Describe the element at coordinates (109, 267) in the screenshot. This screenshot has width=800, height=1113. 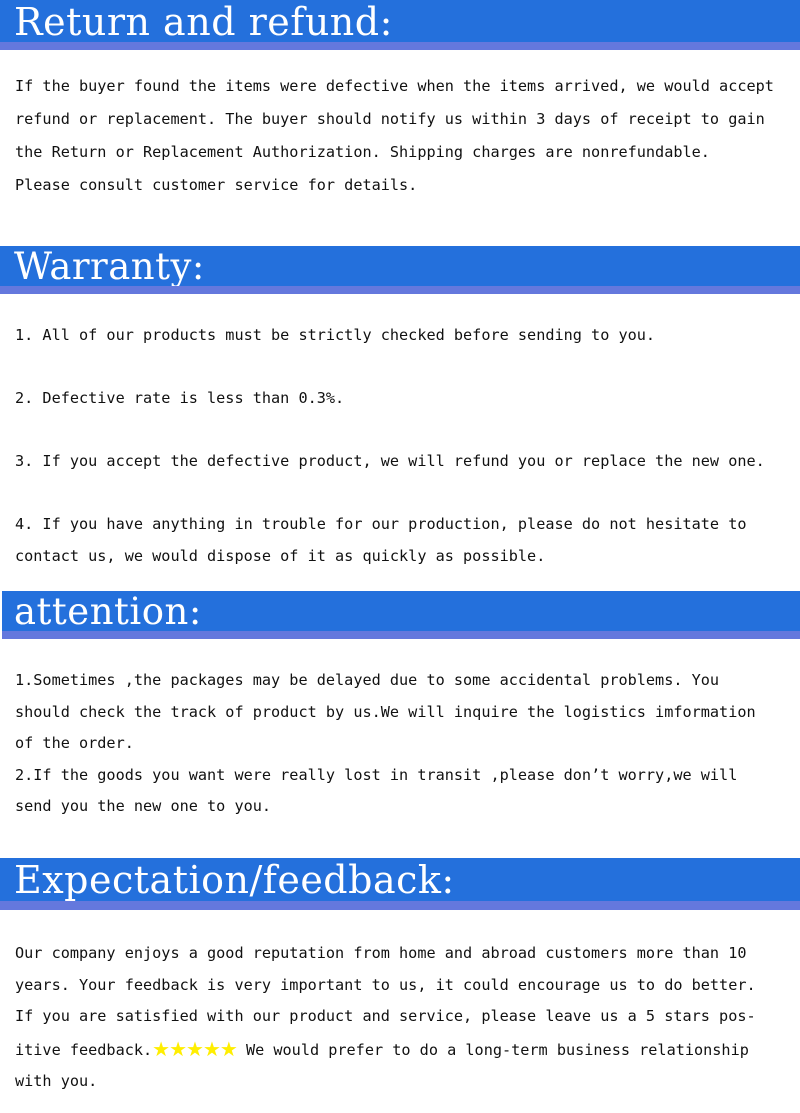
I see `section-heading-warranty: Warranty:` at that location.